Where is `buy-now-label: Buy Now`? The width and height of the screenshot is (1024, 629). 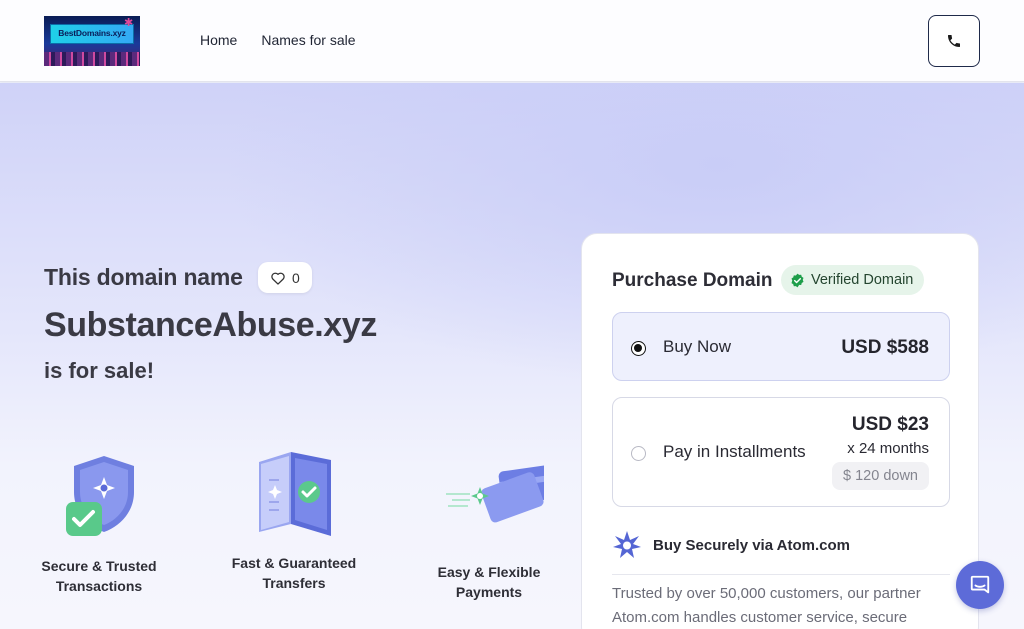
buy-now-label: Buy Now is located at coordinates (697, 346).